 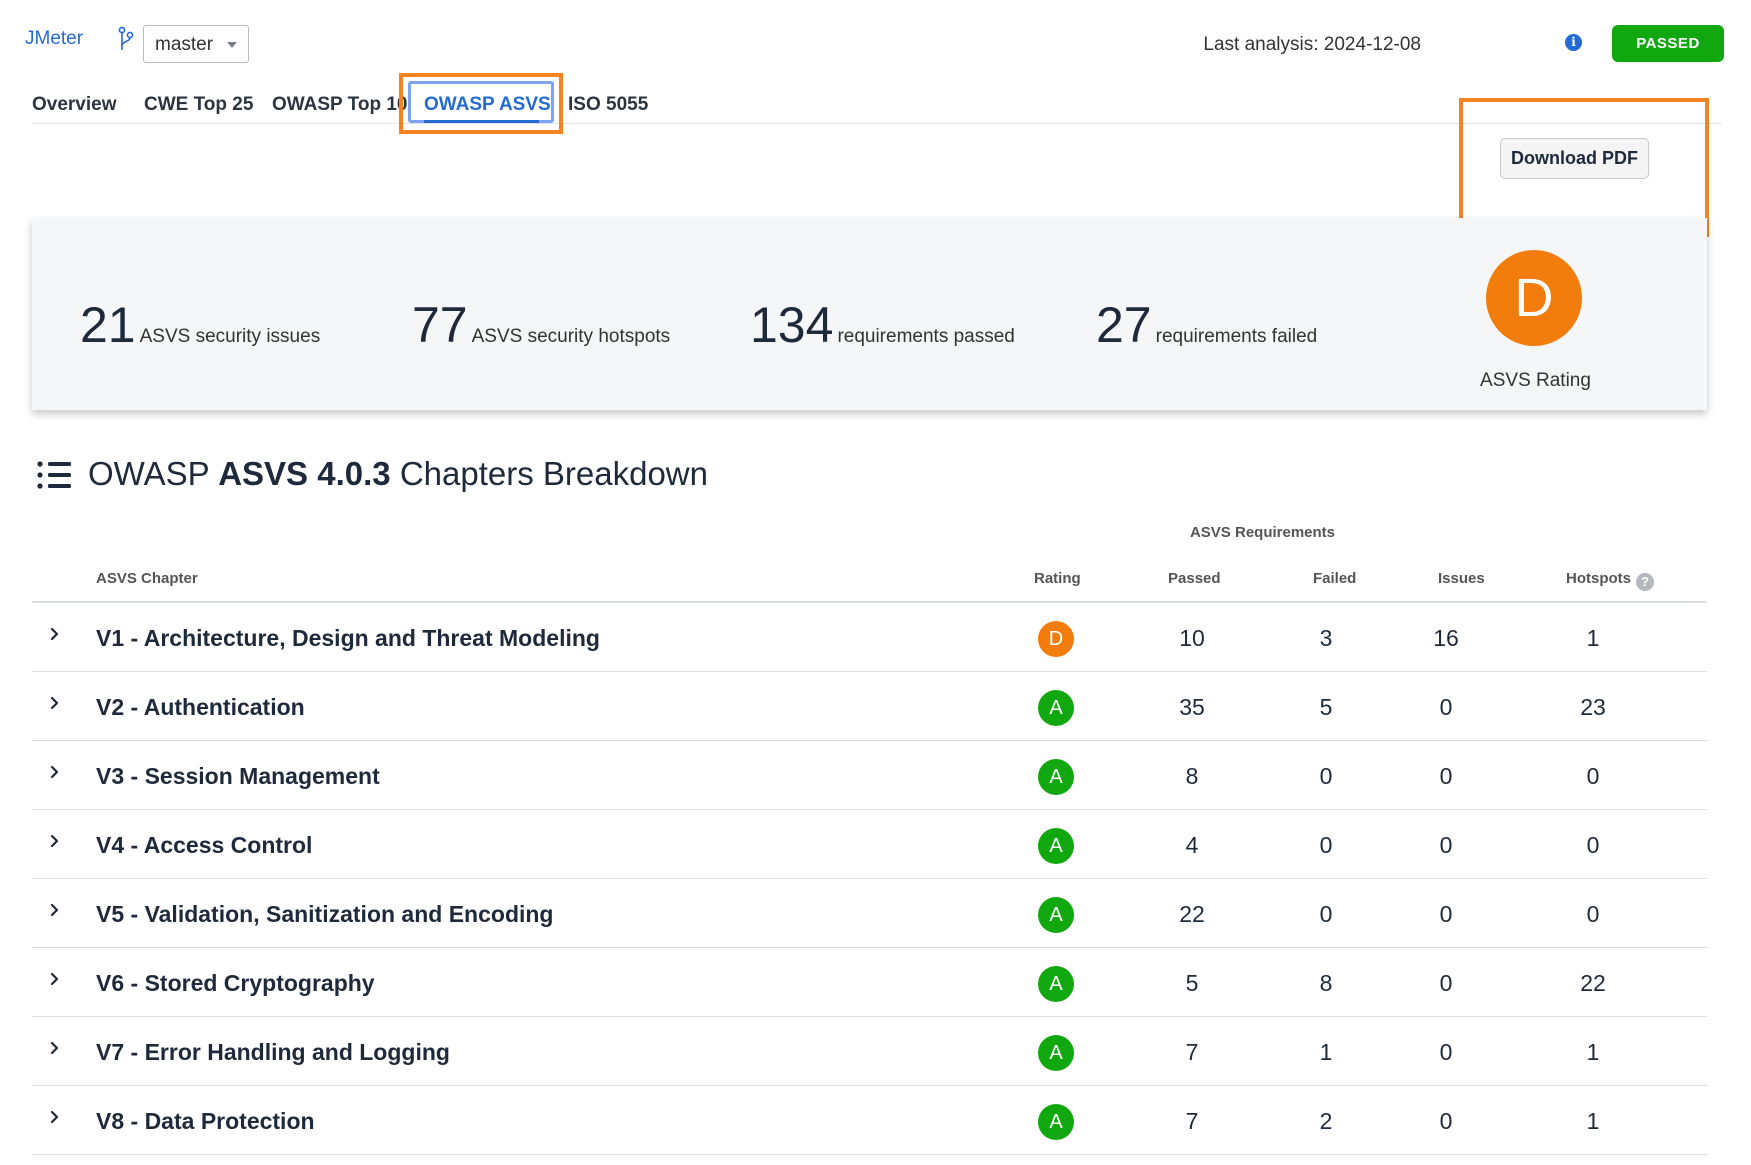 What do you see at coordinates (1192, 707) in the screenshot?
I see `passed-count: 35` at bounding box center [1192, 707].